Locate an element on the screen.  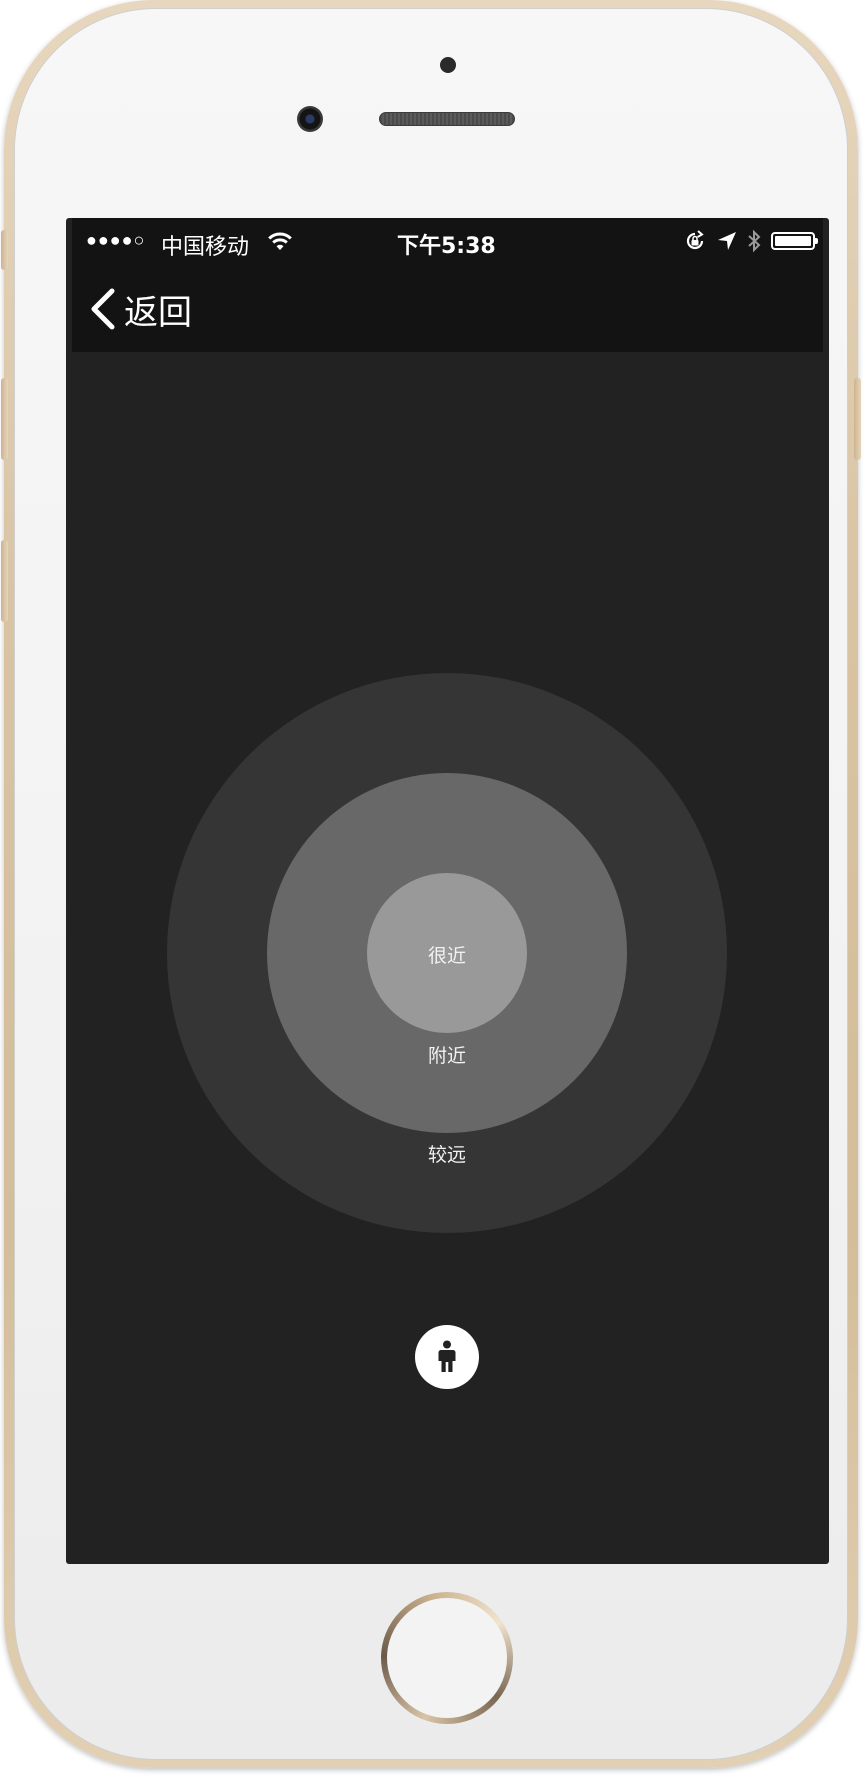
front-camera-icon is located at coordinates (310, 119).